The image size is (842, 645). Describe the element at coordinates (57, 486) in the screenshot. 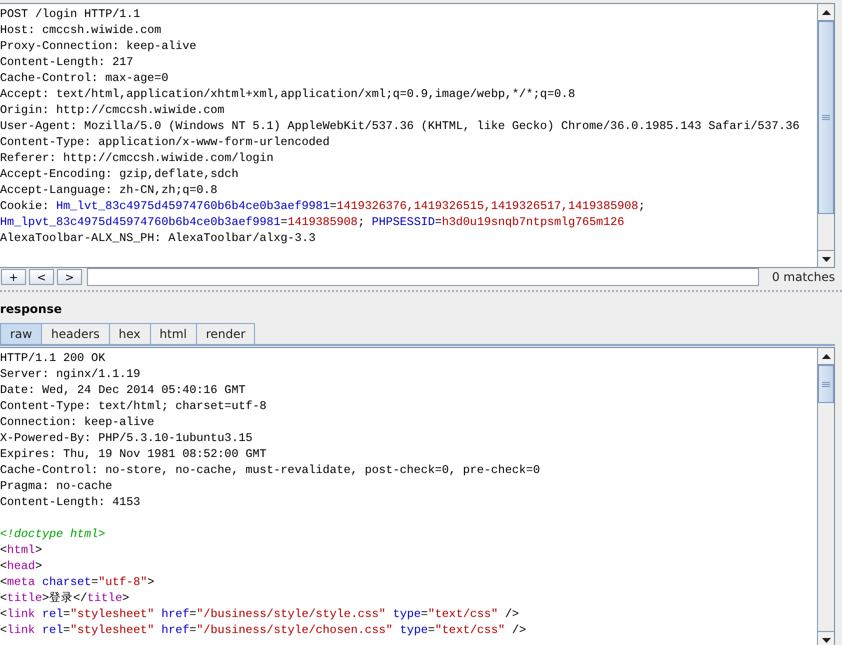

I see `code-line: Pragma: no-cache` at that location.